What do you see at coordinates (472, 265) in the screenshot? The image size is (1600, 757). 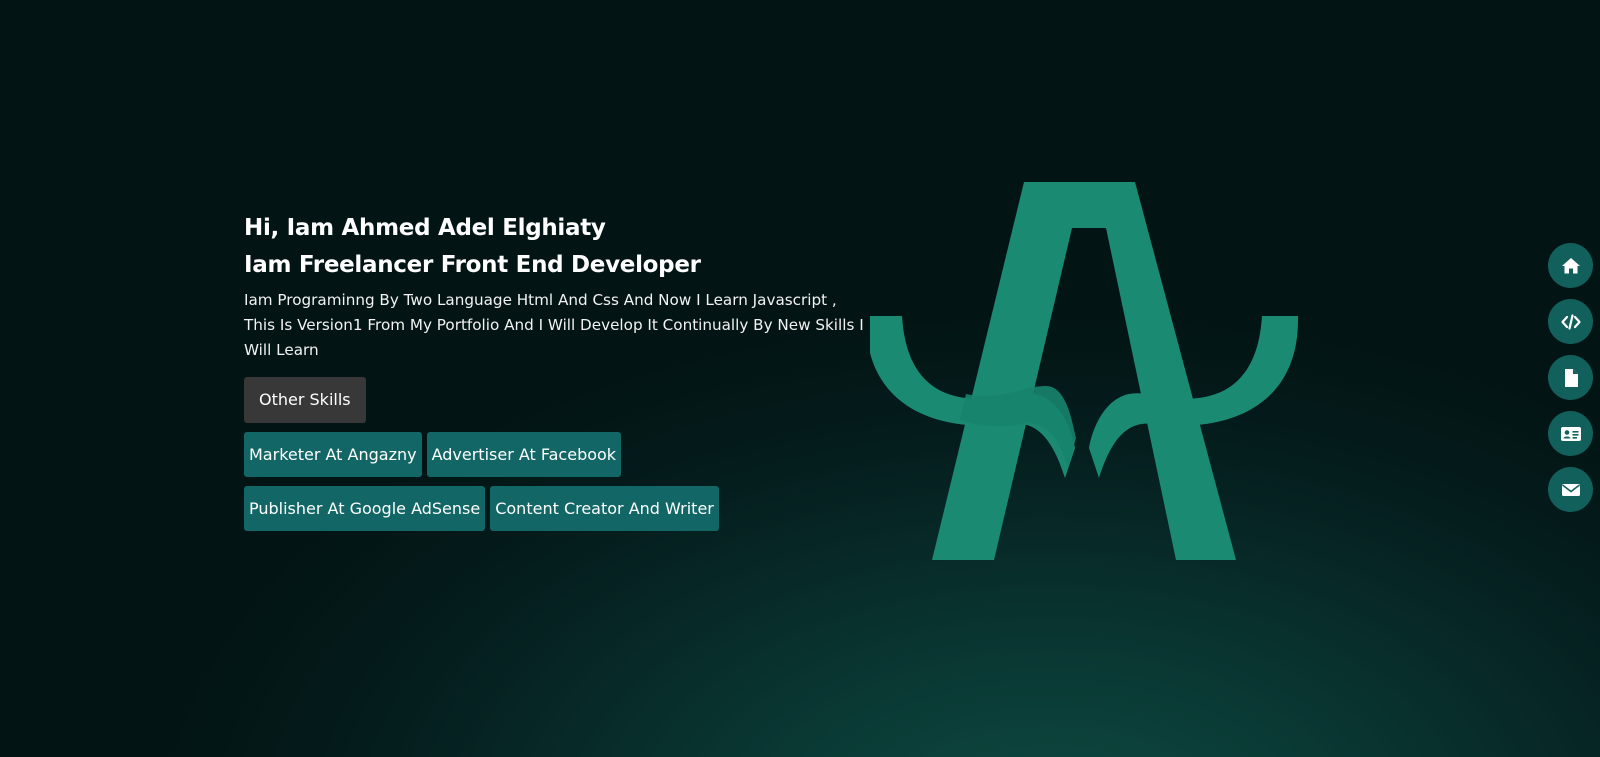 I see `hero-role: Iam Freelancer Front End Developer` at bounding box center [472, 265].